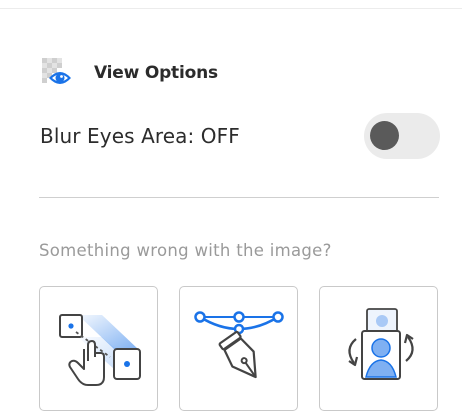 The height and width of the screenshot is (412, 462). I want to click on blur-eyes-row: Blur Eyes Area: OFF, so click(240, 136).